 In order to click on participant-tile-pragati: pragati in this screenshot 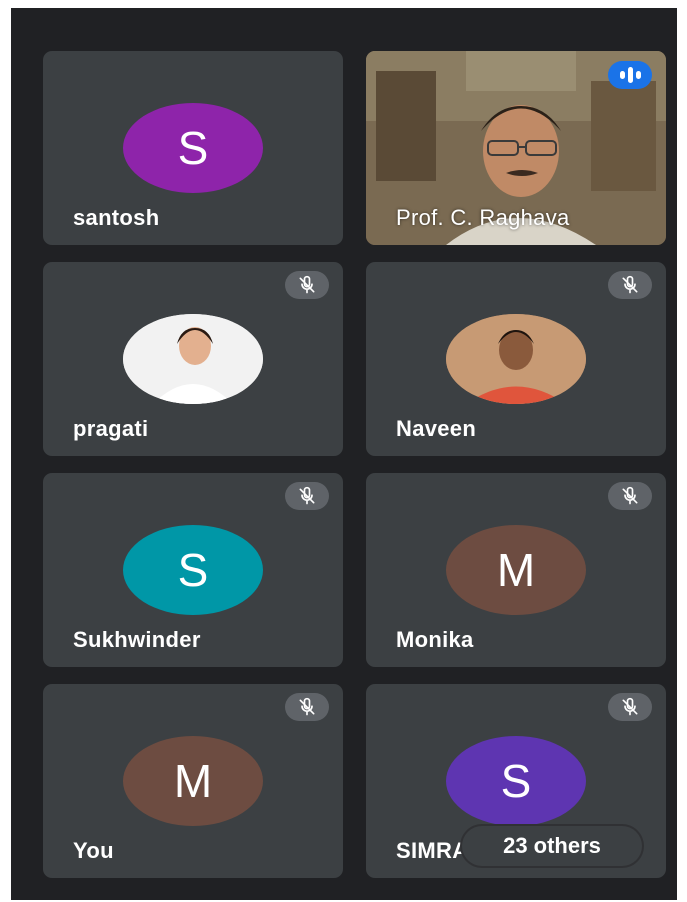, I will do `click(193, 359)`.